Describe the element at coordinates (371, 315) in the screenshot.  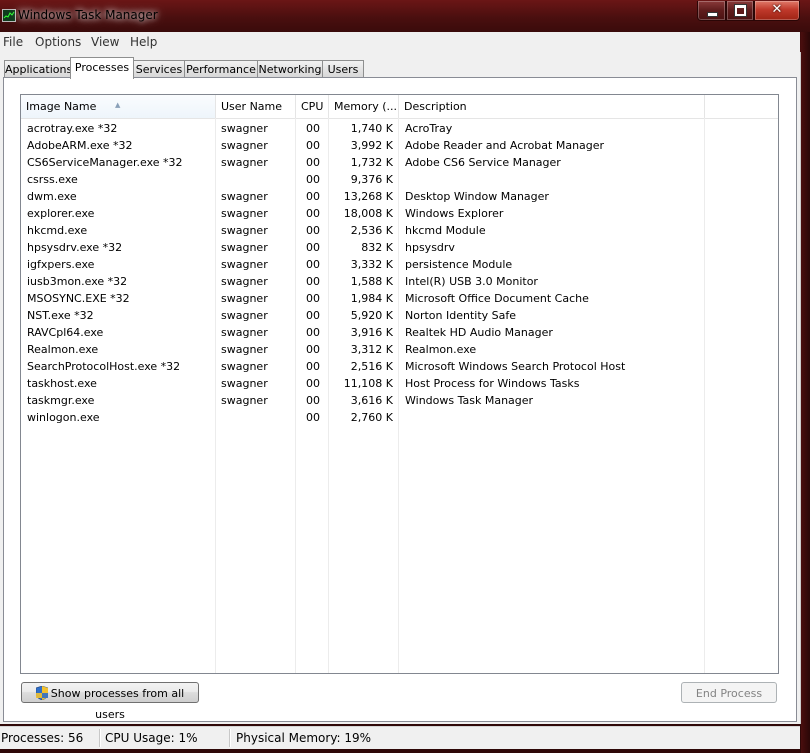
I see `process-memory: 5,920 K` at that location.